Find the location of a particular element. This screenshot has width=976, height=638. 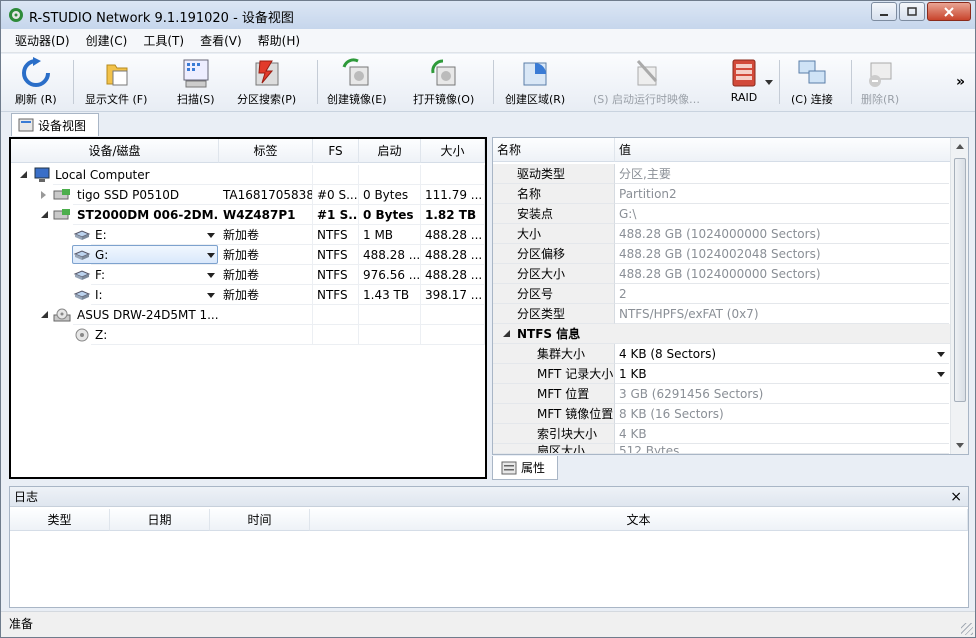

device-name: tigo SSD P0510D is located at coordinates (146, 195).